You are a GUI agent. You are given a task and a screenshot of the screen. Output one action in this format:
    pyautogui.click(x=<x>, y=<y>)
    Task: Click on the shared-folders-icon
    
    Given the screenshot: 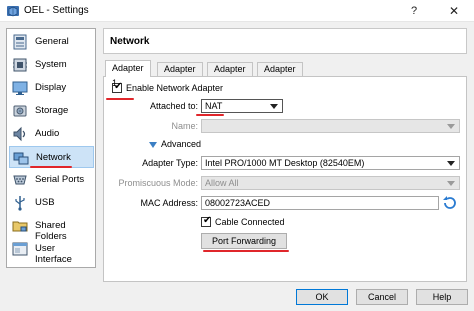 What is the action you would take?
    pyautogui.click(x=20, y=226)
    